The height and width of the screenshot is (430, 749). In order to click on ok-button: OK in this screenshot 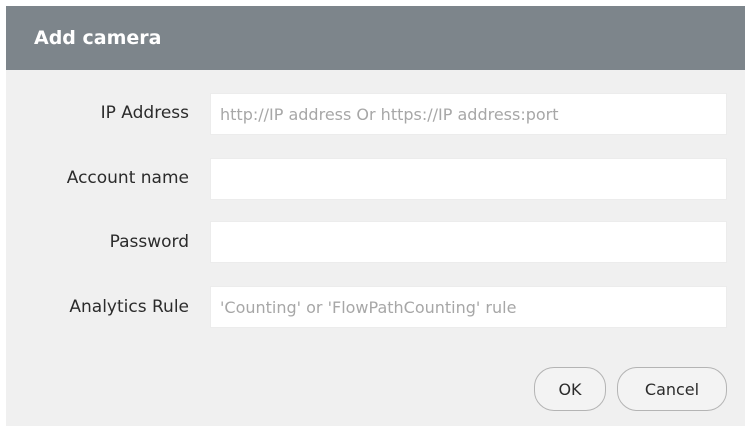, I will do `click(570, 389)`.